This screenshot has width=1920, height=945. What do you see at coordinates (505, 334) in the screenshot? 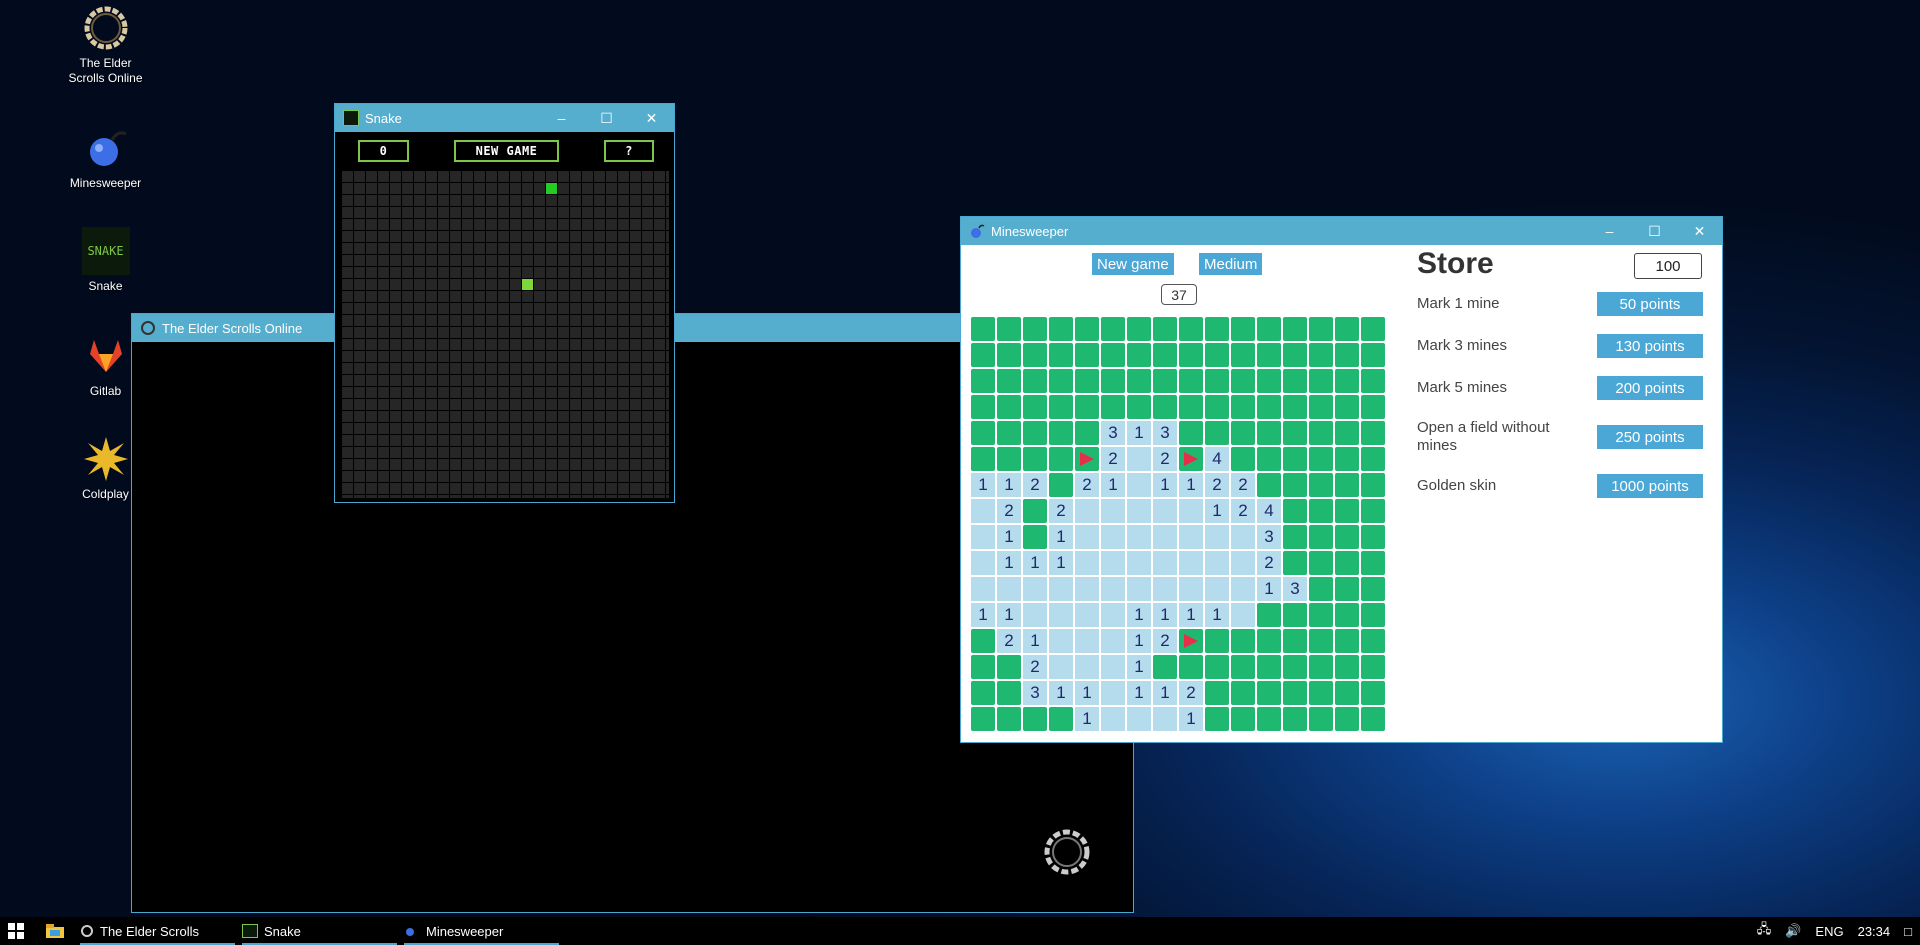
I see `snake-board` at bounding box center [505, 334].